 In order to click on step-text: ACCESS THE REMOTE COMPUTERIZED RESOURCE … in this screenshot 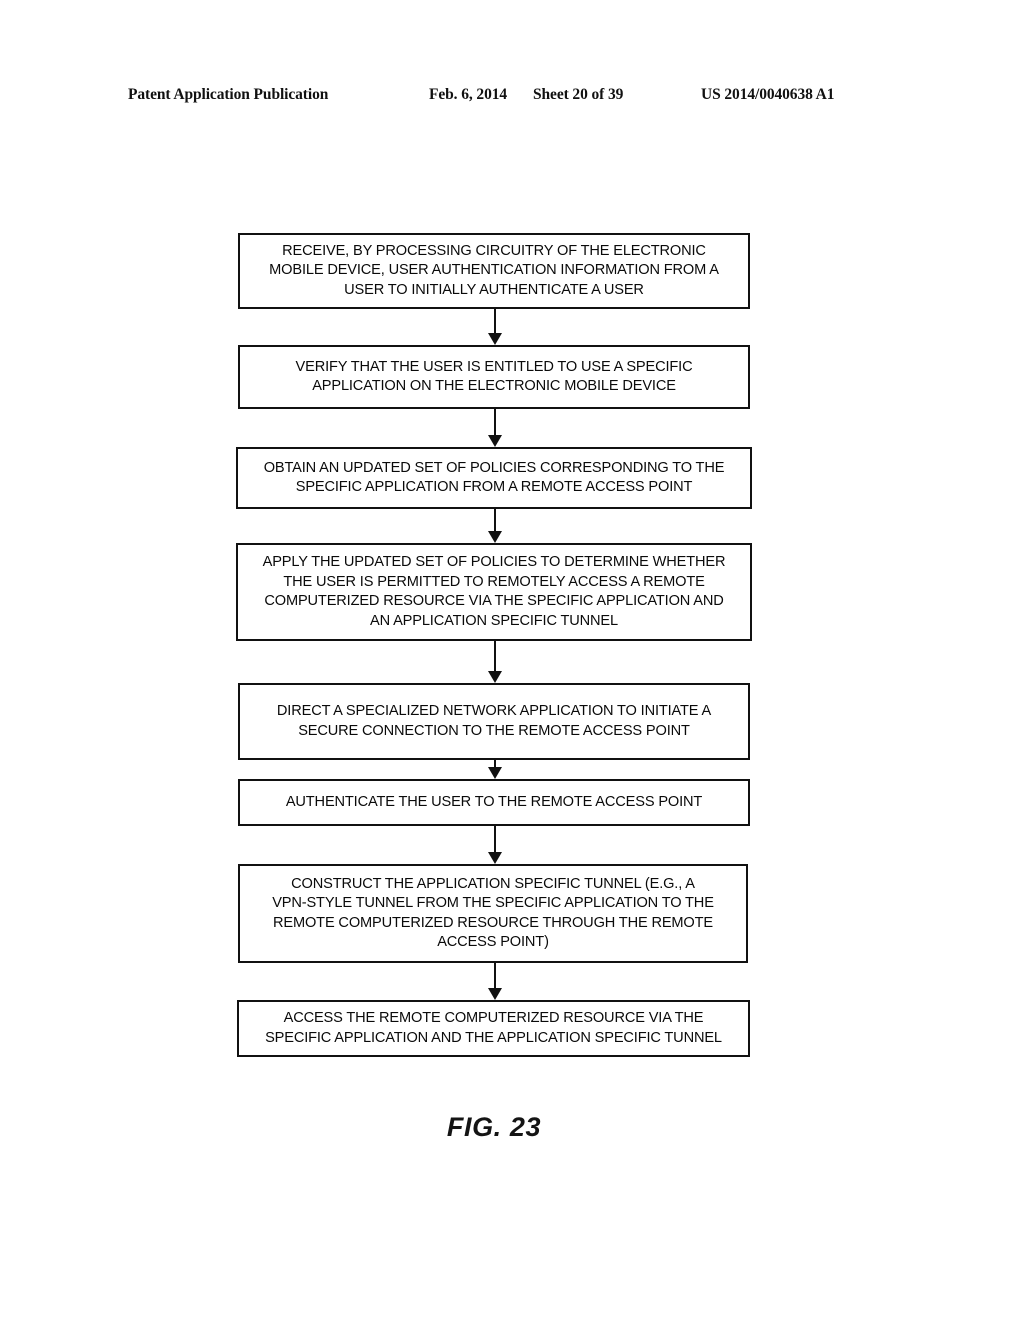, I will do `click(493, 1028)`.